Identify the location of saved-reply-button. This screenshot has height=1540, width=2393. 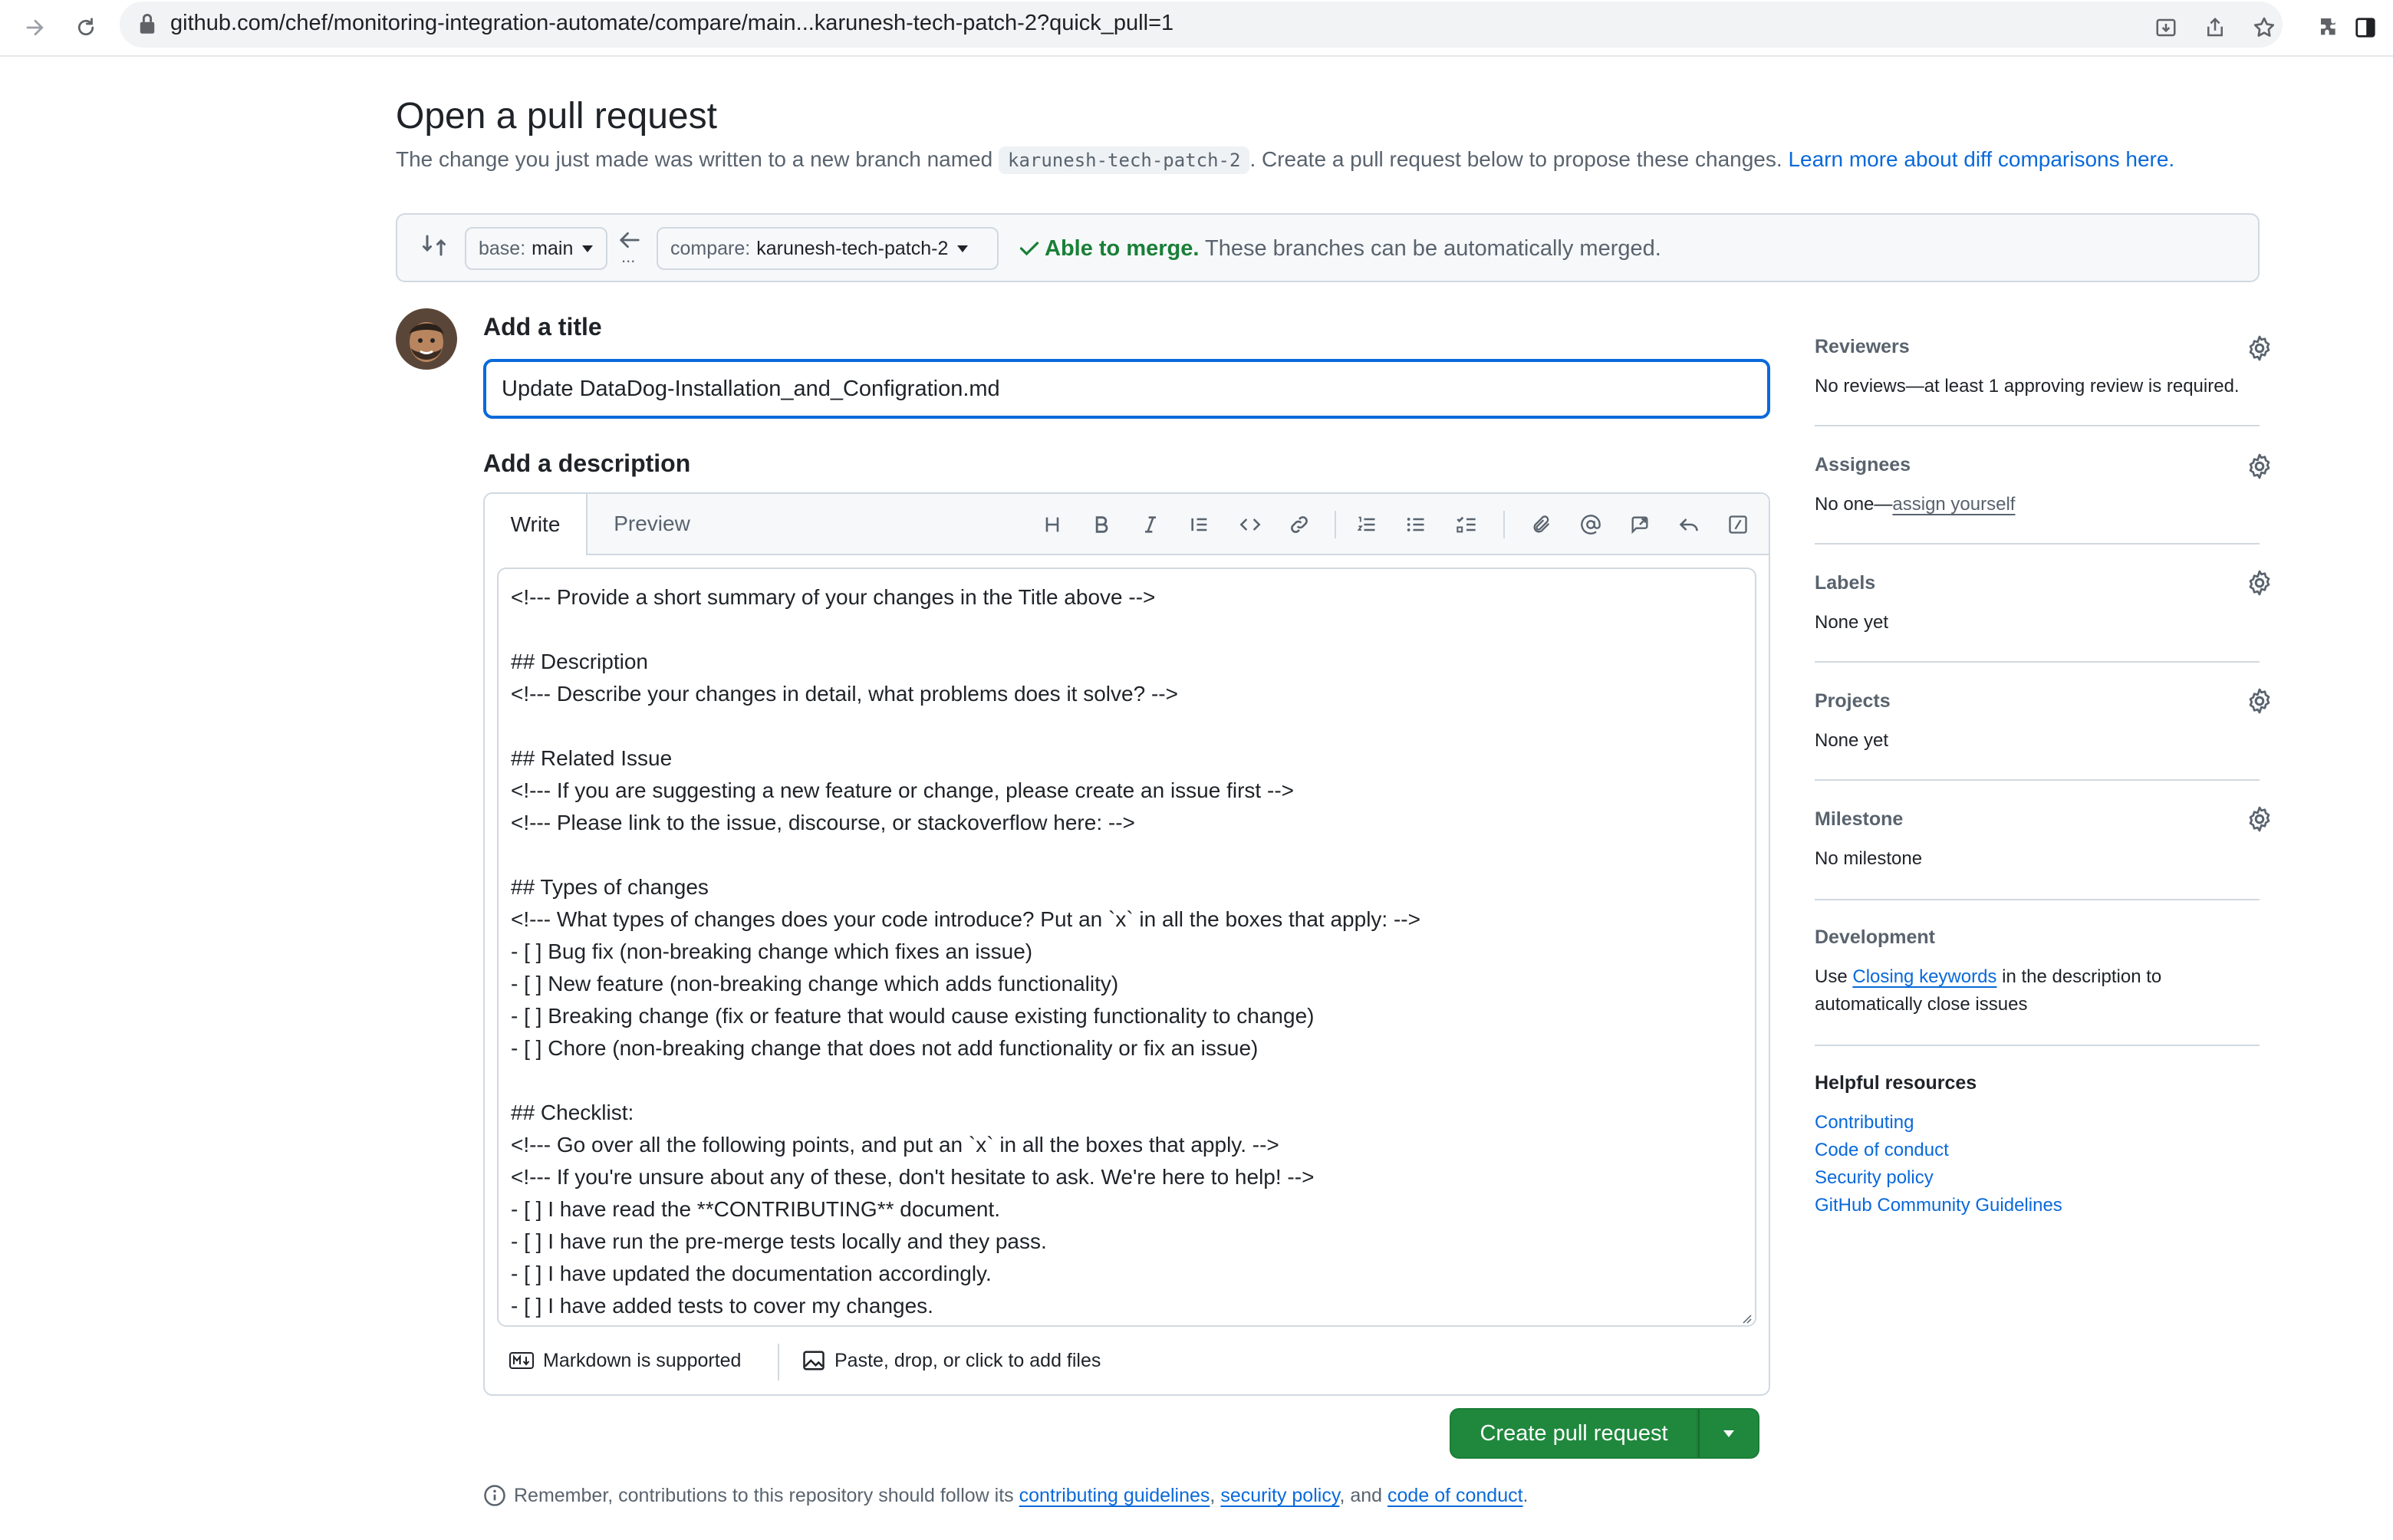
(1689, 524).